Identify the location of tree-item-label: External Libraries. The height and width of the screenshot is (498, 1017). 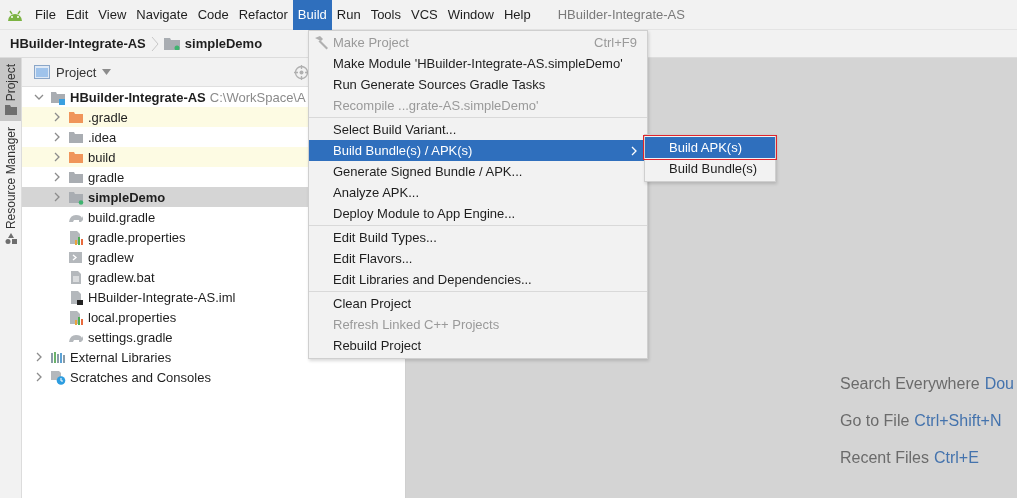
(121, 357).